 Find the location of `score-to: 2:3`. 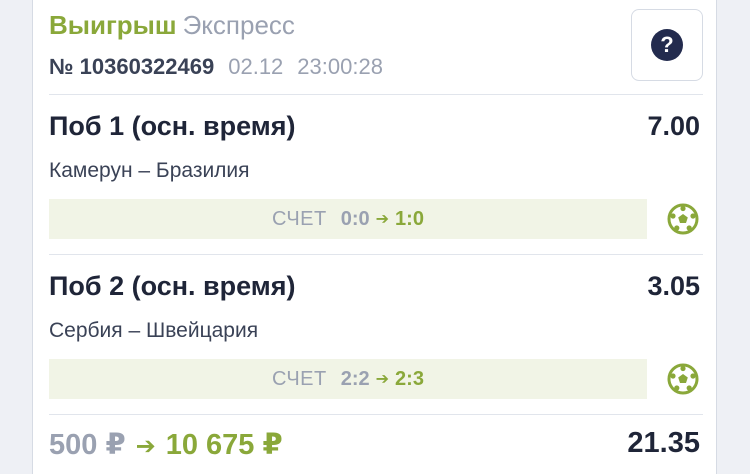

score-to: 2:3 is located at coordinates (409, 378).